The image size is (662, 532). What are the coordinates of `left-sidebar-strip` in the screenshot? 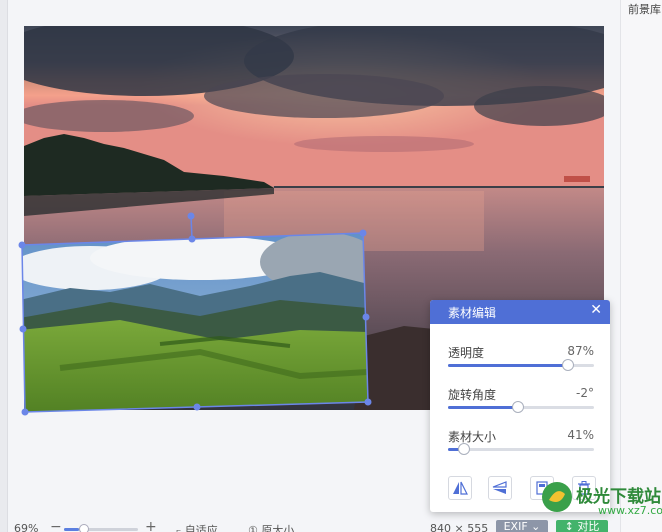 It's located at (4, 266).